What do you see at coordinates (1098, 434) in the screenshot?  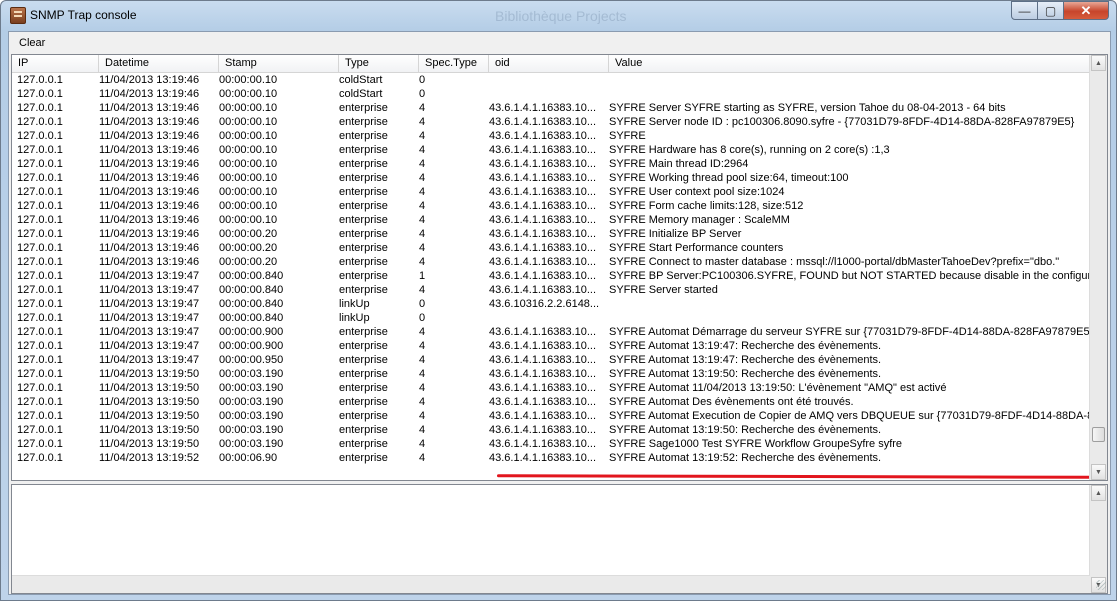 I see `scroll-thumb` at bounding box center [1098, 434].